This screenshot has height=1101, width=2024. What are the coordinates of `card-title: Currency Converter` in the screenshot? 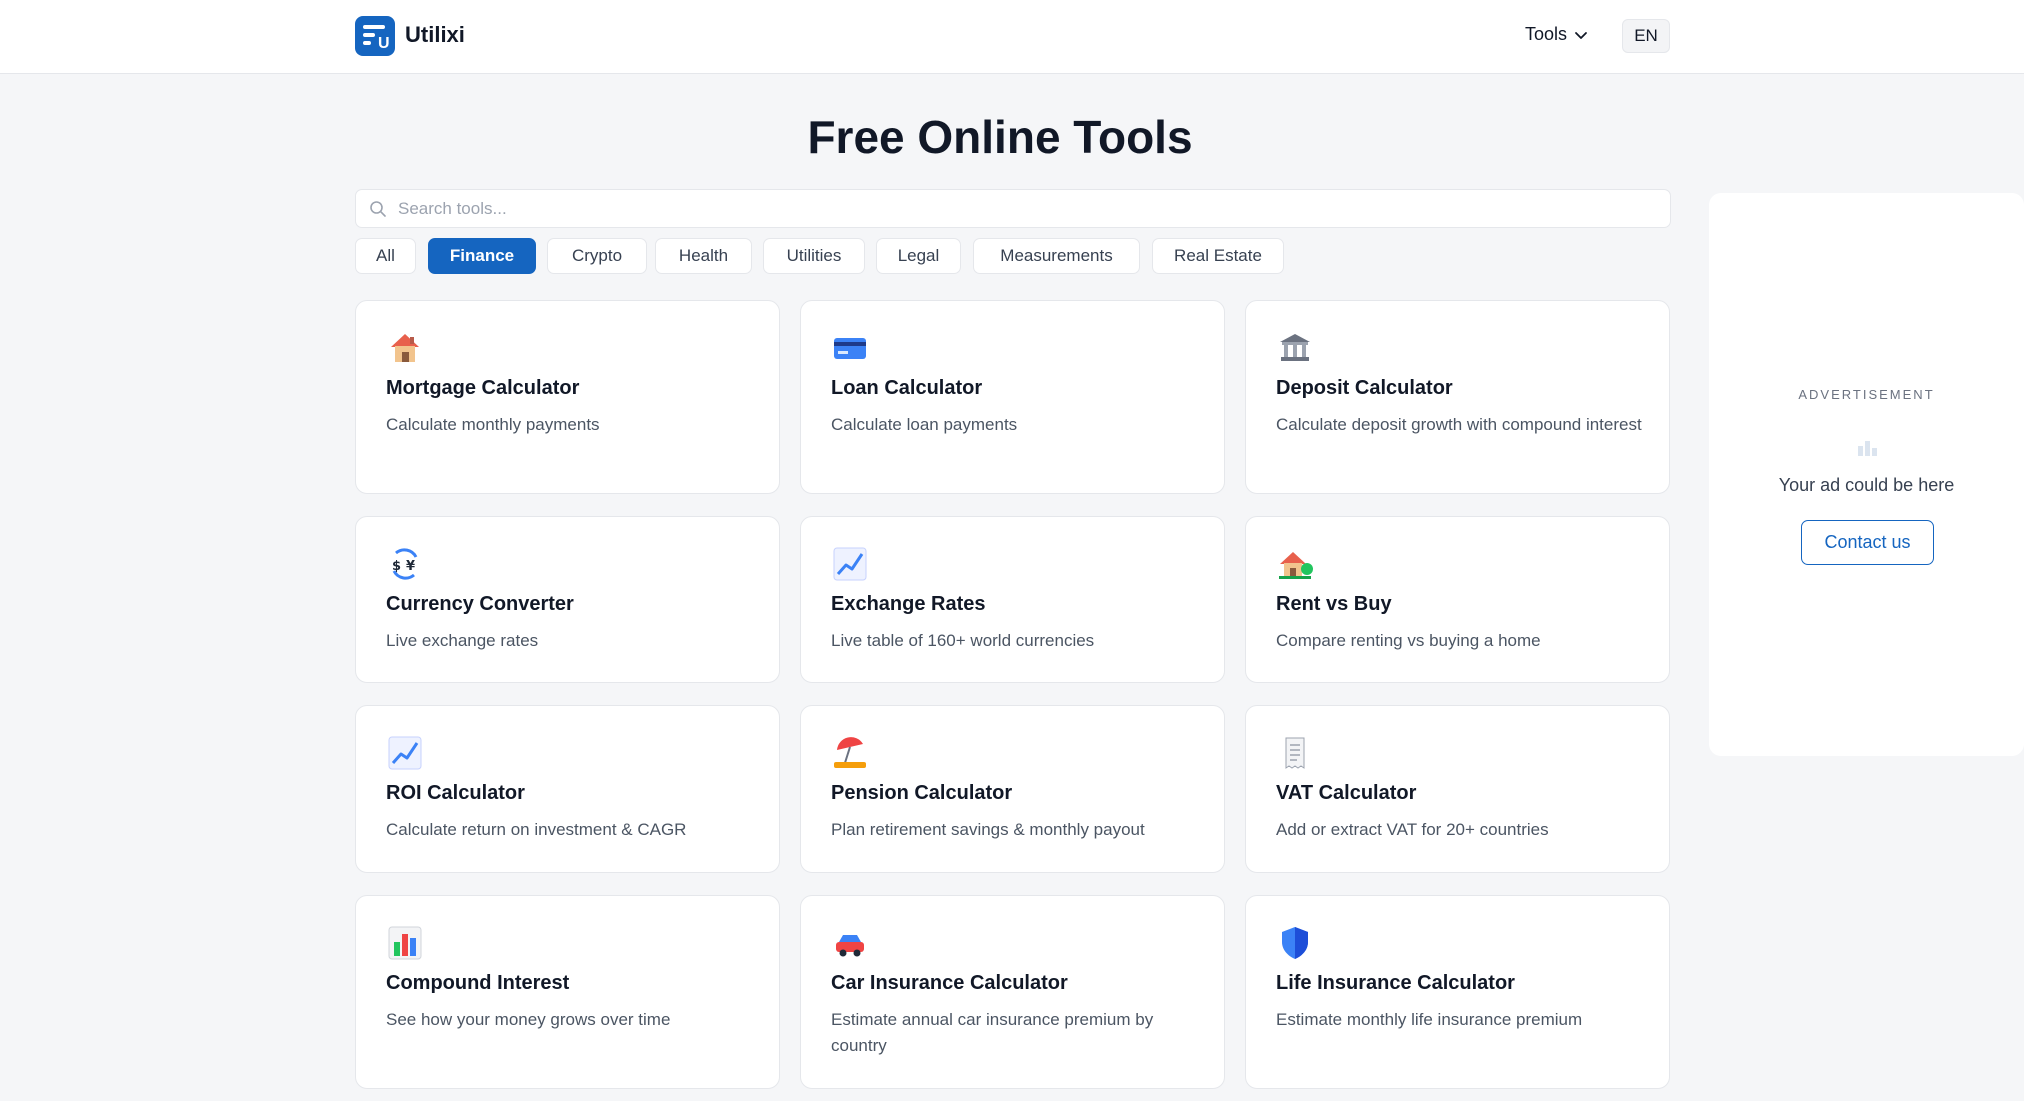 It's located at (480, 604).